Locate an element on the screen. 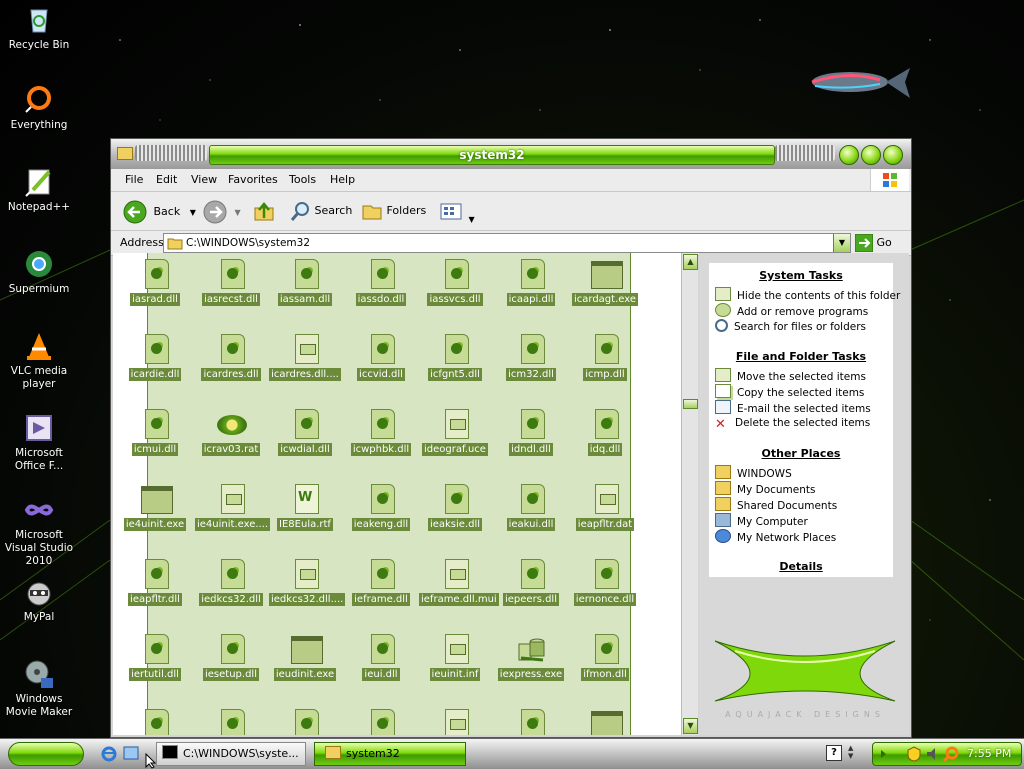 This screenshot has height=769, width=1024. file-item: iasrecst.dll is located at coordinates (231, 282).